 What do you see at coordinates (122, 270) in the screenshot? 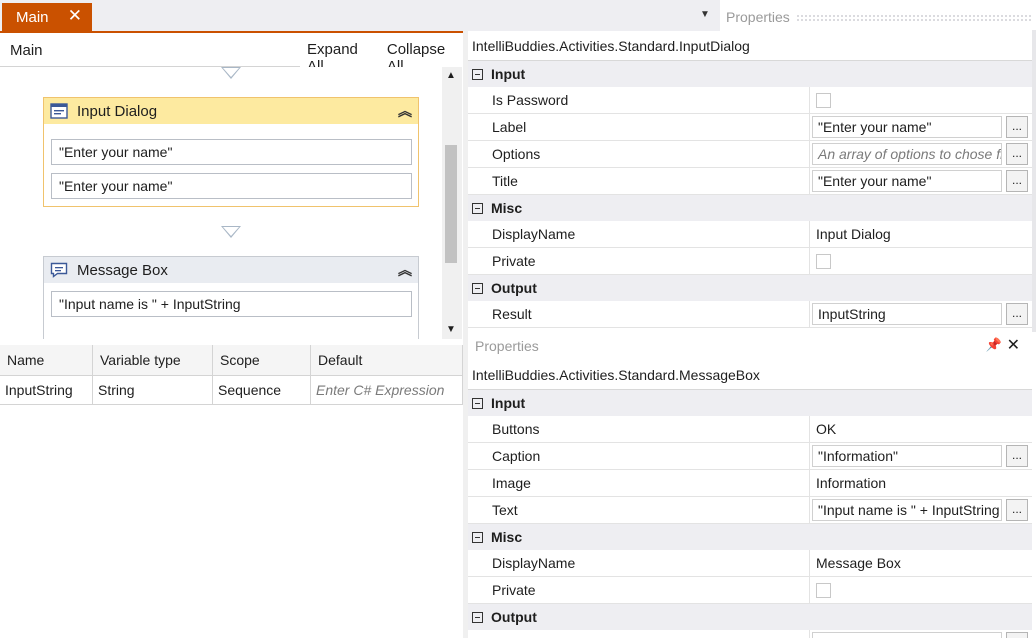
I see `activity-title: Message Box` at bounding box center [122, 270].